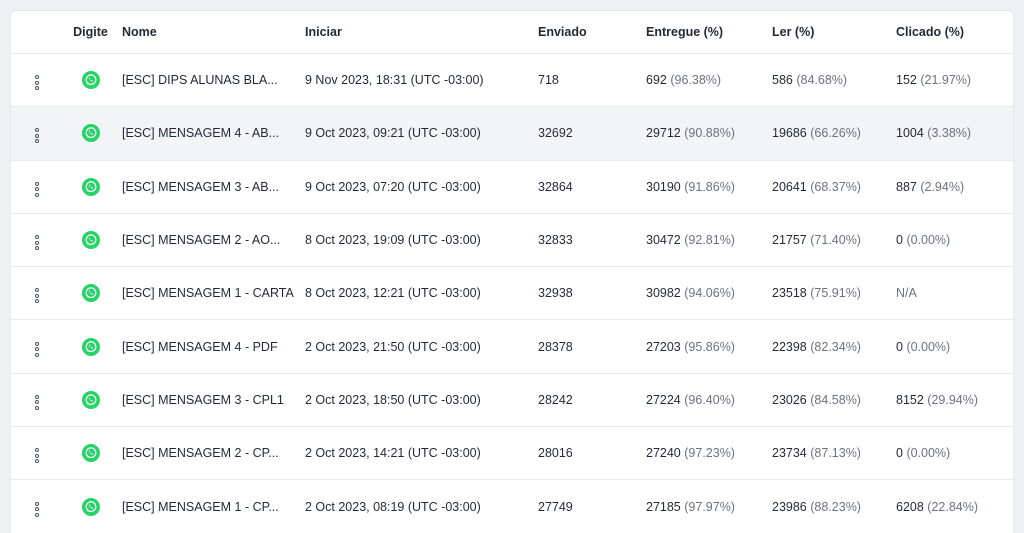 Image resolution: width=1024 pixels, height=533 pixels. What do you see at coordinates (822, 80) in the screenshot?
I see `read-percent: (84.68%)` at bounding box center [822, 80].